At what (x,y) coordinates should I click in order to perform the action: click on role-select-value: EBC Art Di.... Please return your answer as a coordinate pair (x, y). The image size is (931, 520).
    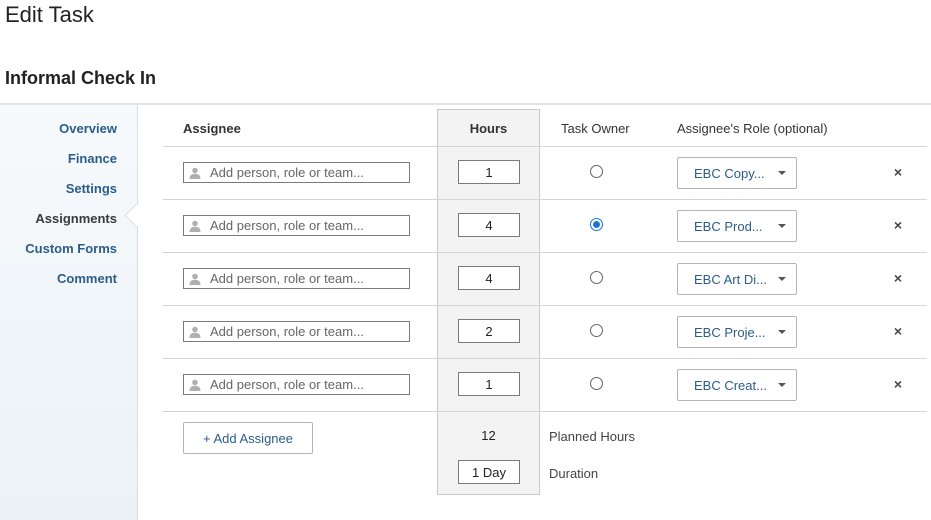
    Looking at the image, I should click on (730, 279).